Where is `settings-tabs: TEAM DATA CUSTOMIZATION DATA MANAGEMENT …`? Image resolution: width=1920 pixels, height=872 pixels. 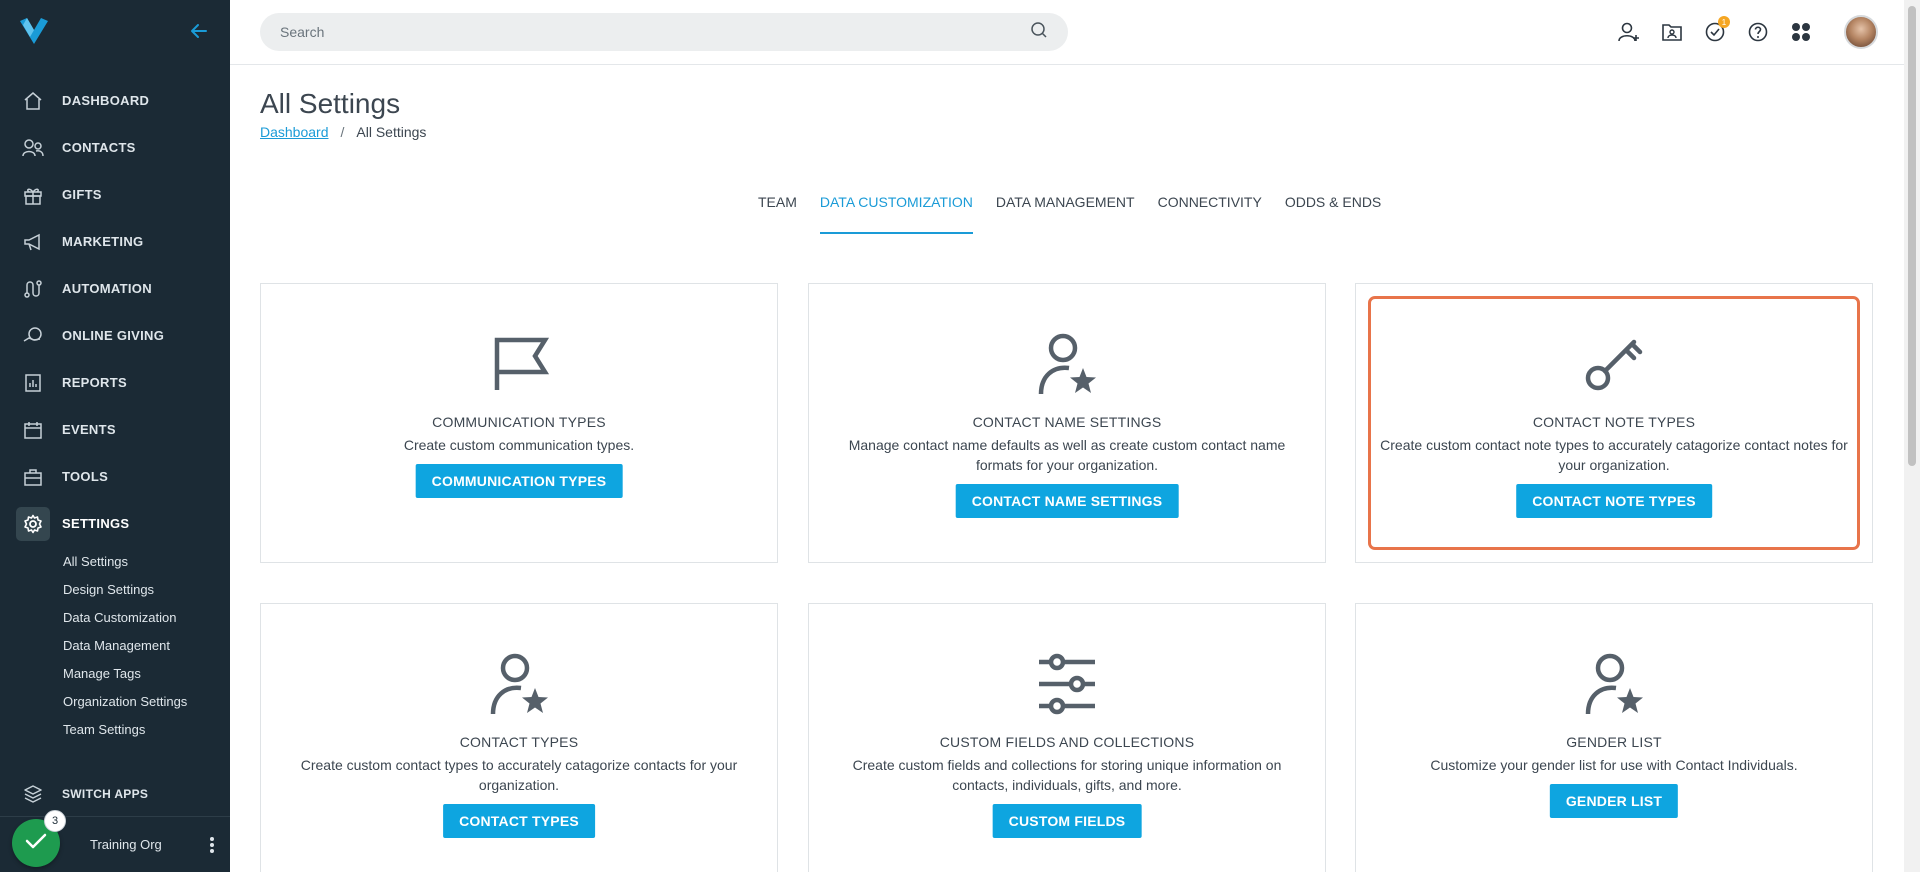
settings-tabs: TEAM DATA CUSTOMIZATION DATA MANAGEMENT … is located at coordinates (1081, 212).